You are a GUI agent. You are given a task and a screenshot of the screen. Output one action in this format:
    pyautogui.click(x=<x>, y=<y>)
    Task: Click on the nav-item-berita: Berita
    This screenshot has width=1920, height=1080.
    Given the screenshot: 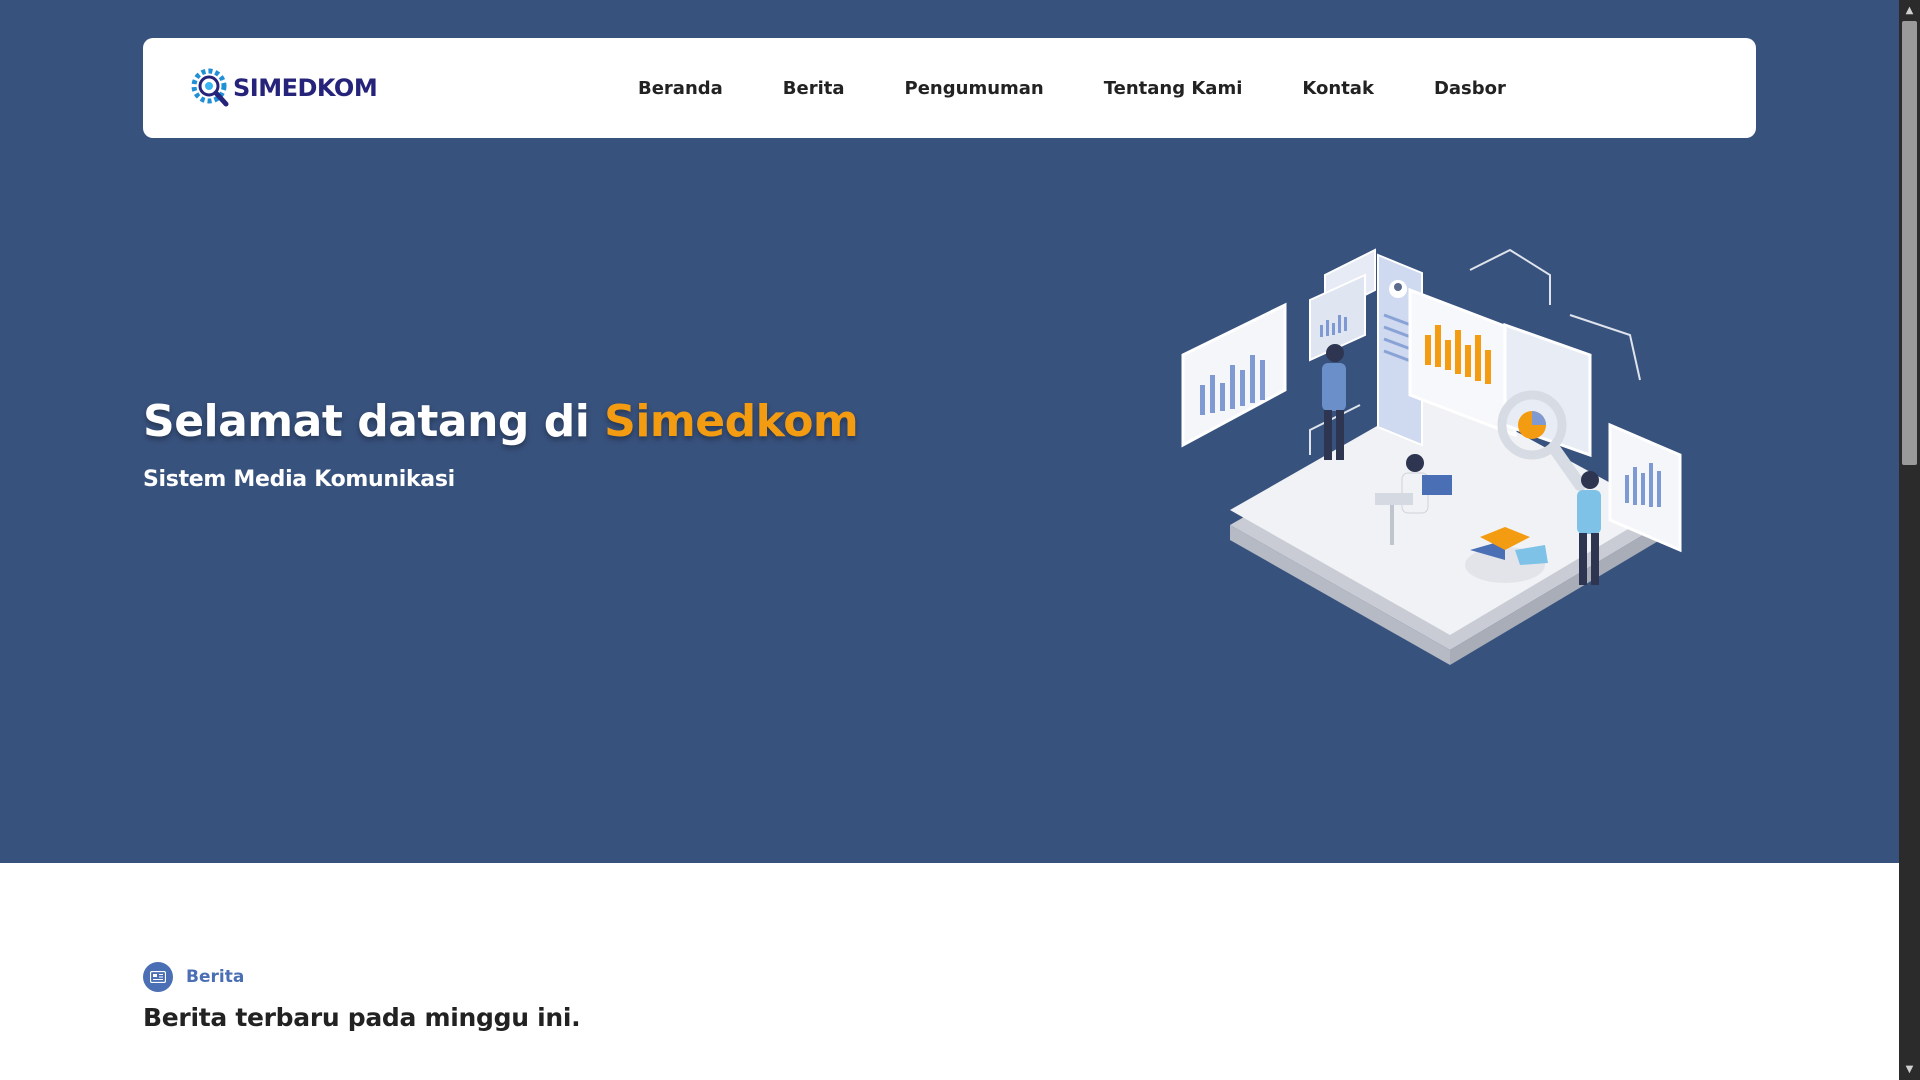 What is the action you would take?
    pyautogui.click(x=814, y=88)
    